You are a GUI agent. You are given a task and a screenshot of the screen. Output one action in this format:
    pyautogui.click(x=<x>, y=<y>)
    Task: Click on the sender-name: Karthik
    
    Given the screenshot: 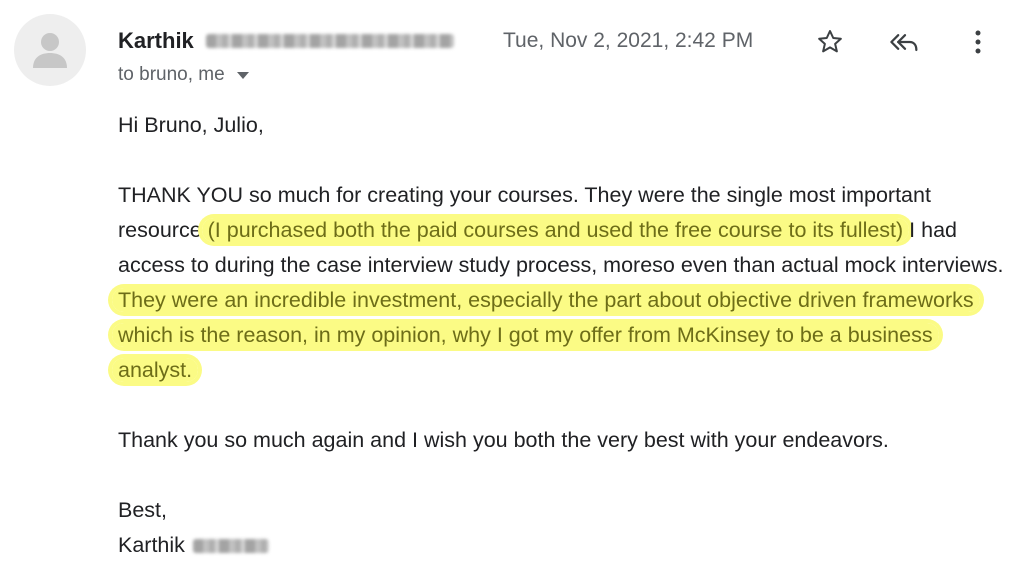 What is the action you would take?
    pyautogui.click(x=156, y=41)
    